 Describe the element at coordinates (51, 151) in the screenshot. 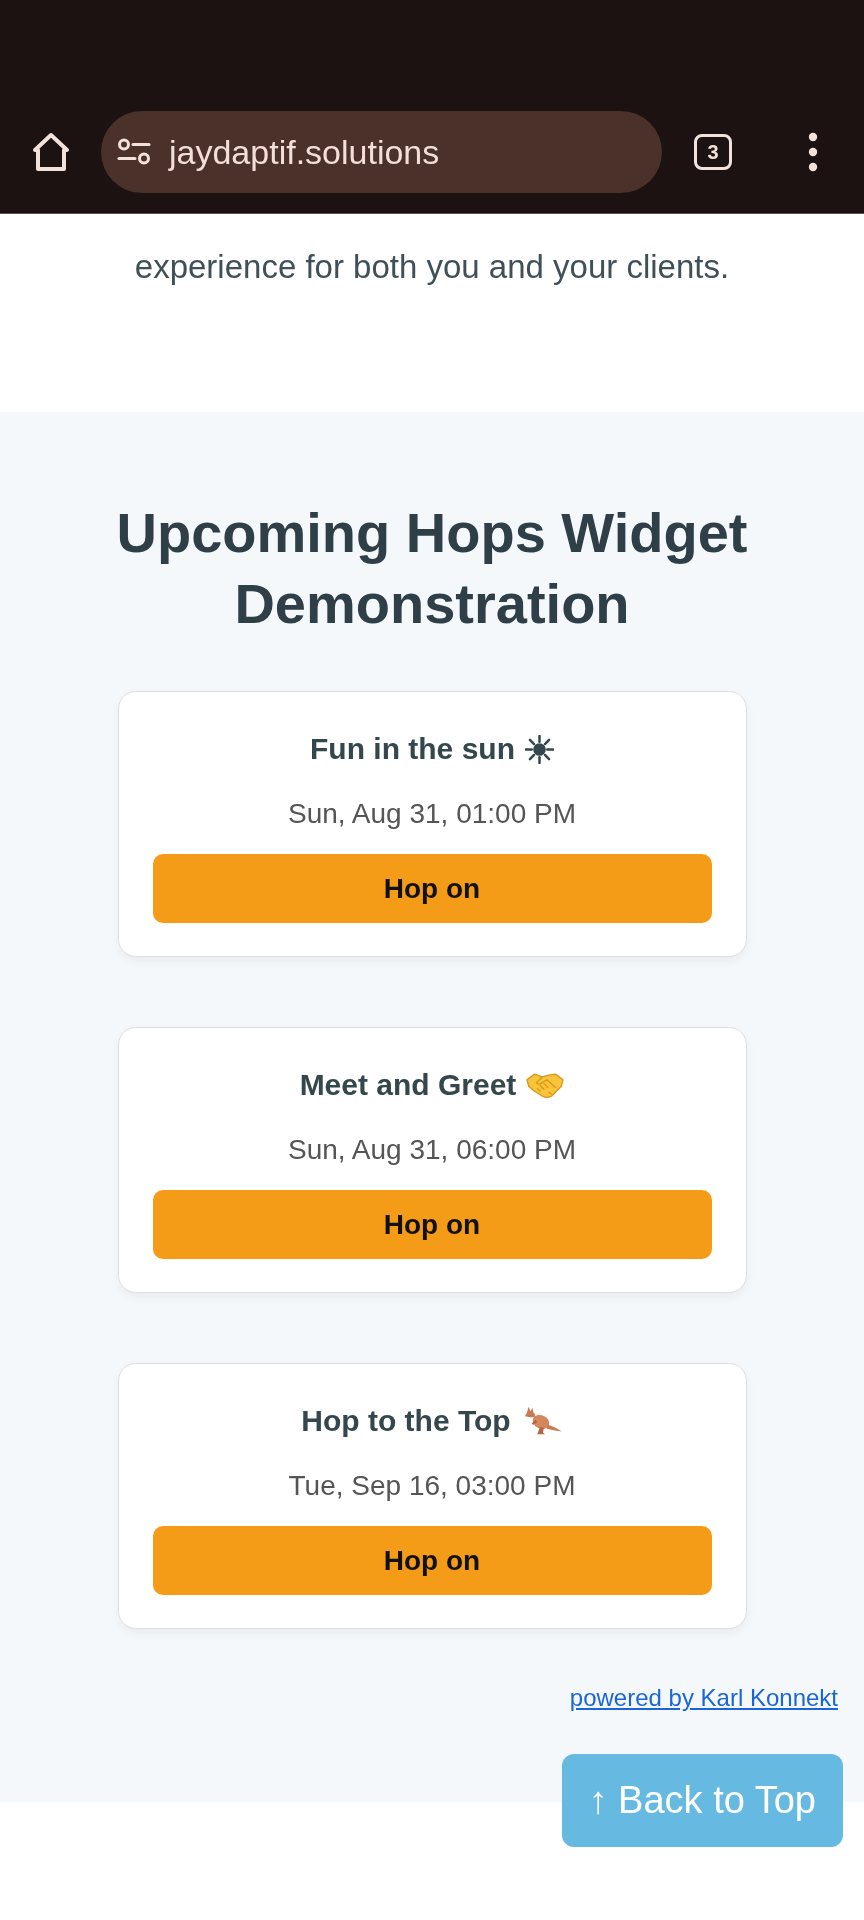

I see `home-icon` at that location.